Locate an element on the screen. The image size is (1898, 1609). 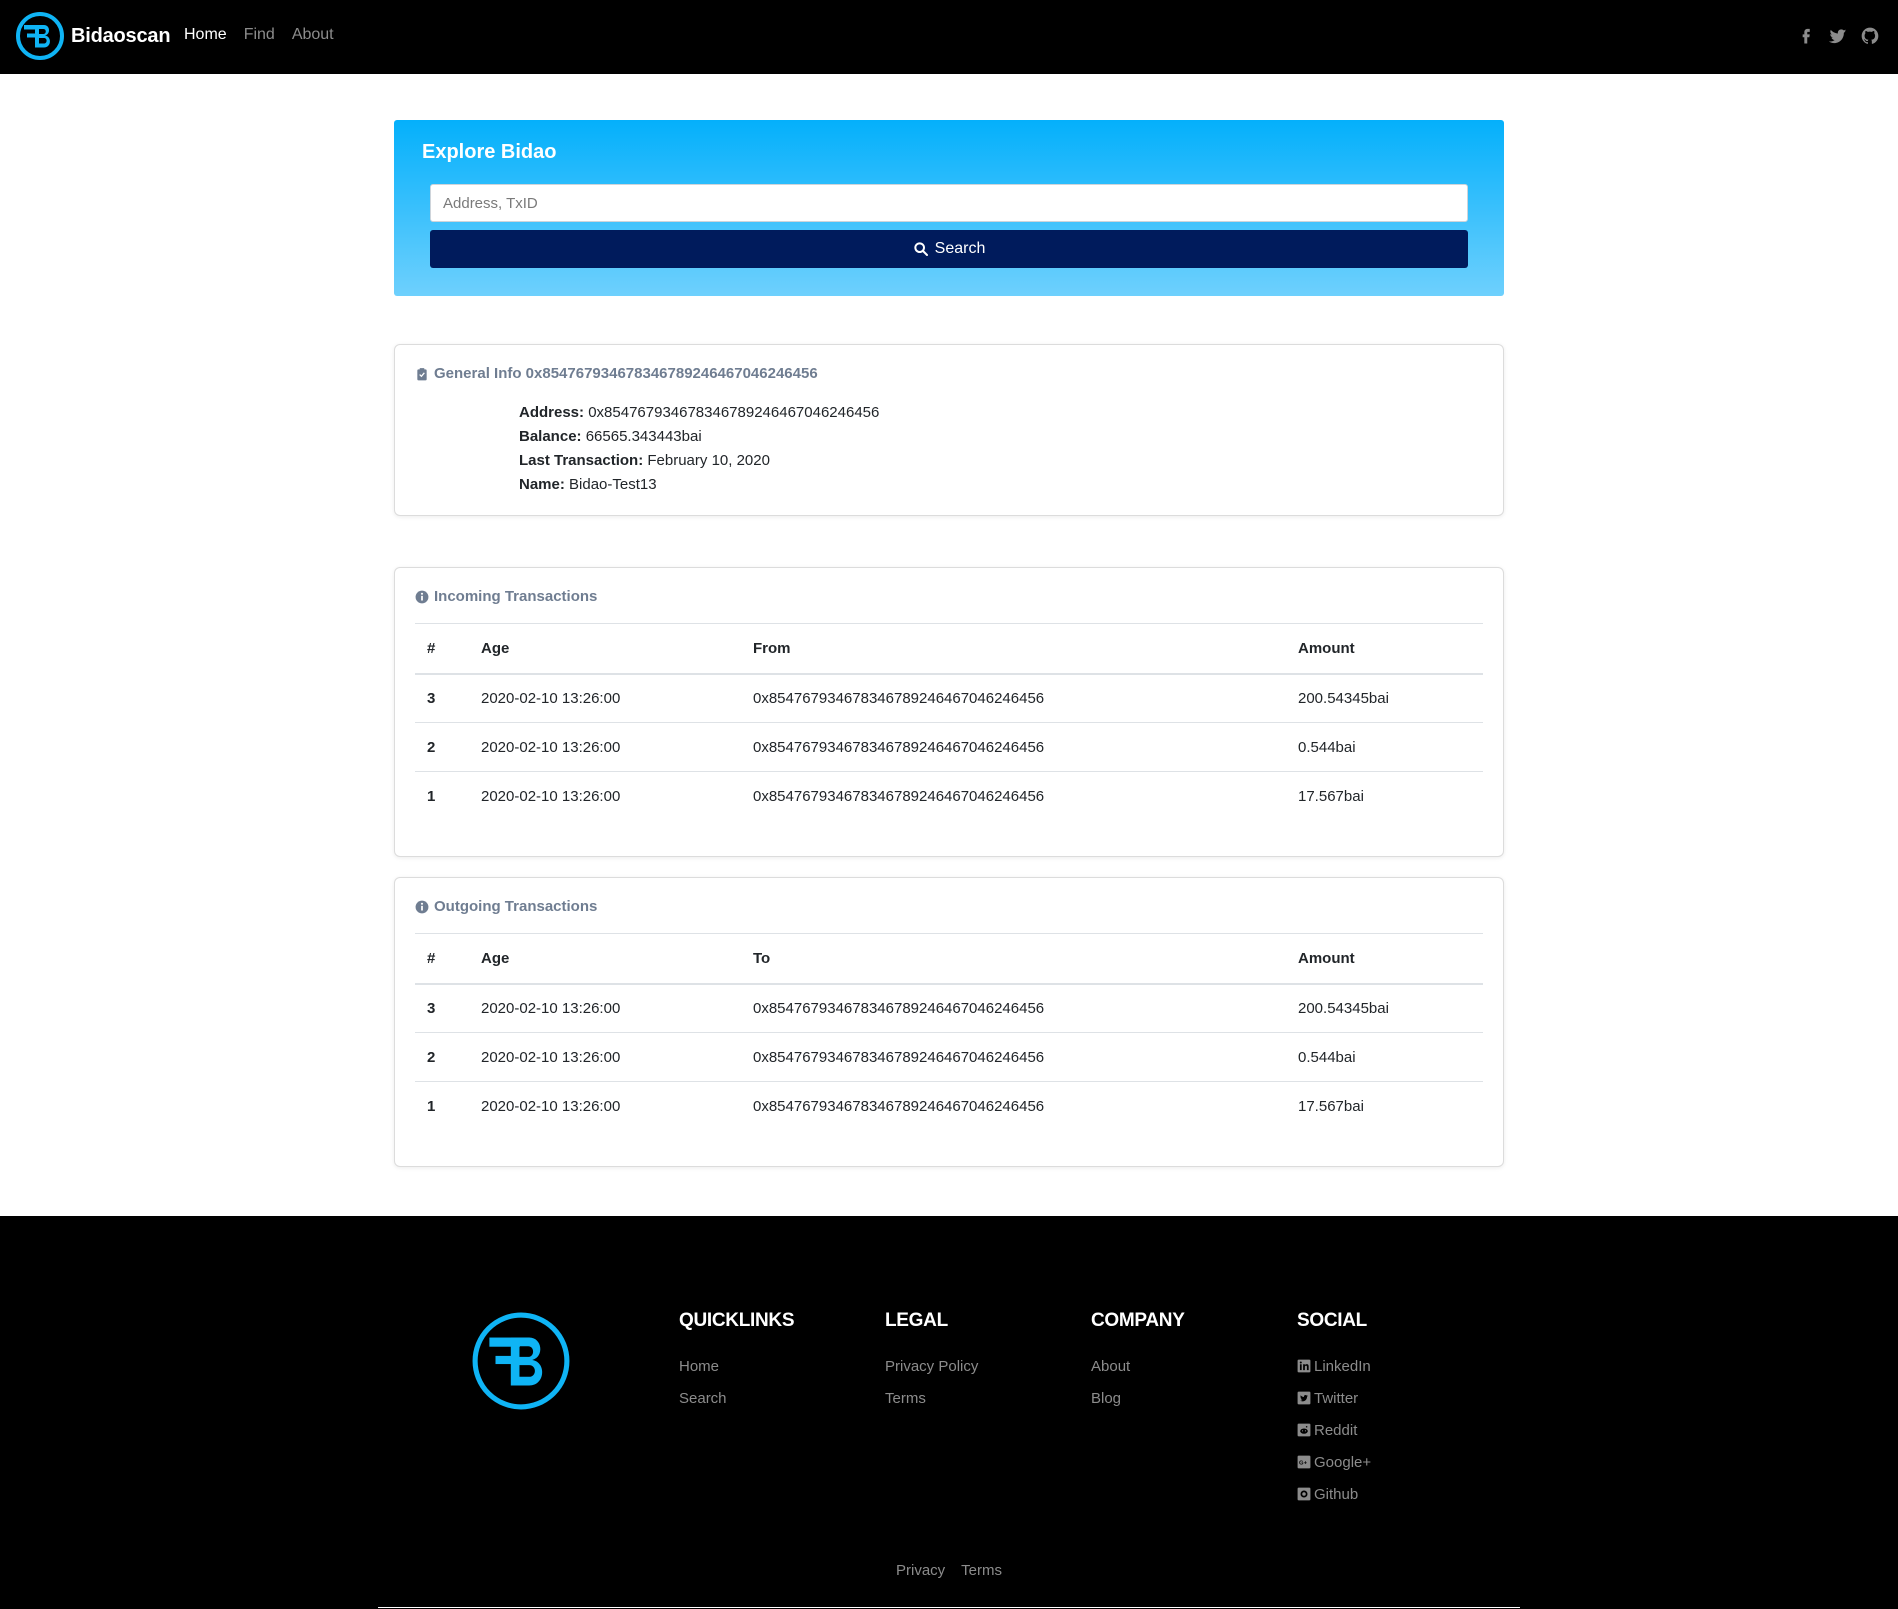
google-plus-icon: G+ is located at coordinates (1304, 1462).